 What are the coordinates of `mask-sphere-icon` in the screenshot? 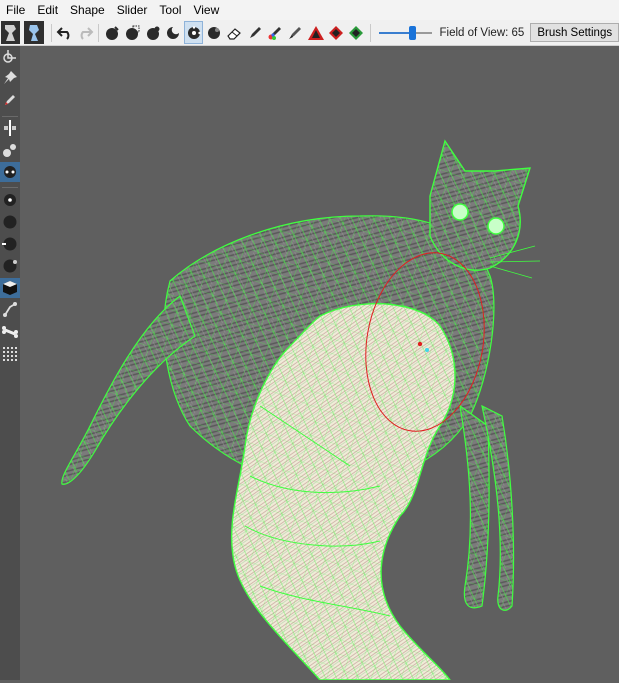 It's located at (132, 32).